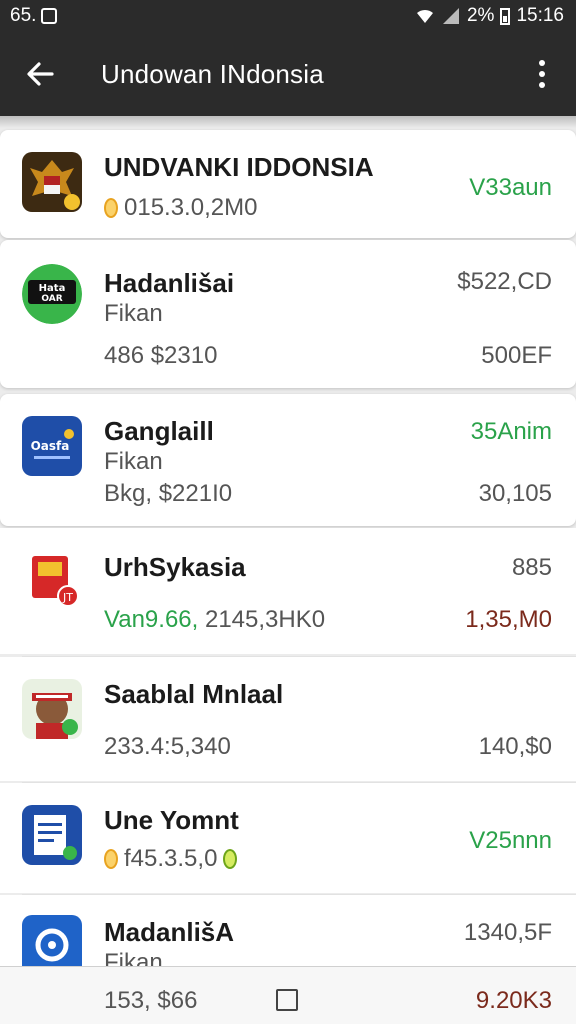 The image size is (576, 1024). Describe the element at coordinates (515, 746) in the screenshot. I see `item-right-bottom: 140,$0` at that location.